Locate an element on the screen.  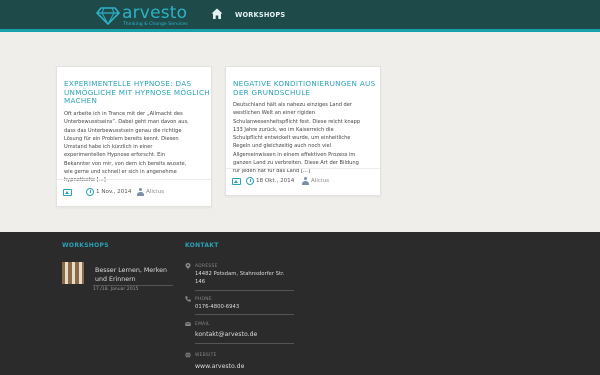
phone-value: 0176-4800-6943 is located at coordinates (217, 307).